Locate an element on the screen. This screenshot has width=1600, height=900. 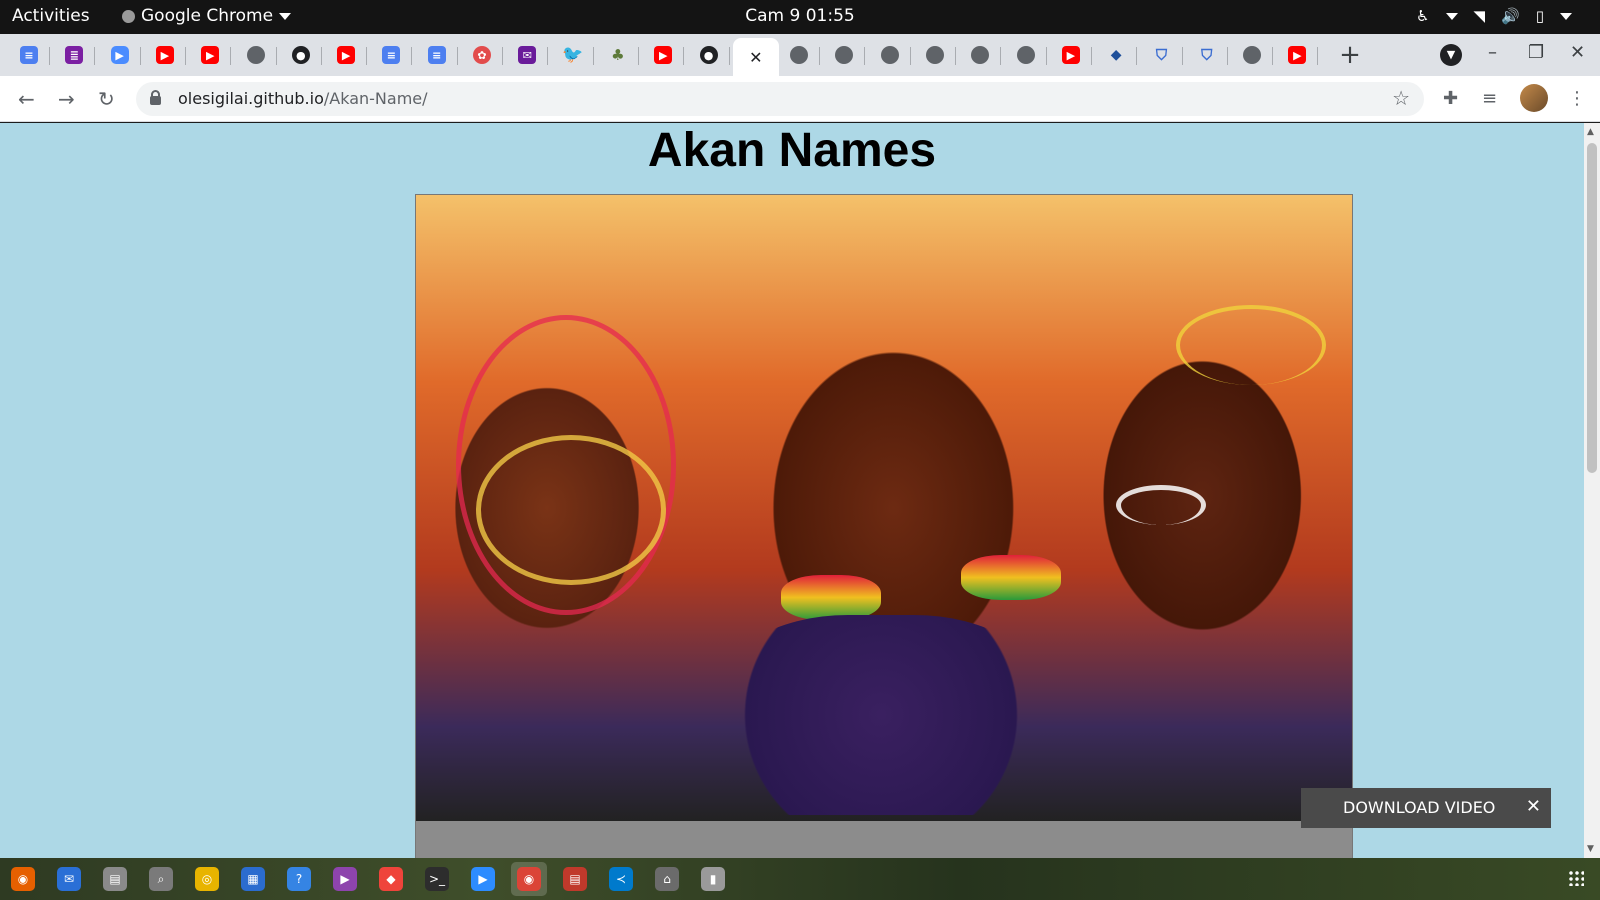
show-applications-icon is located at coordinates (1576, 878).